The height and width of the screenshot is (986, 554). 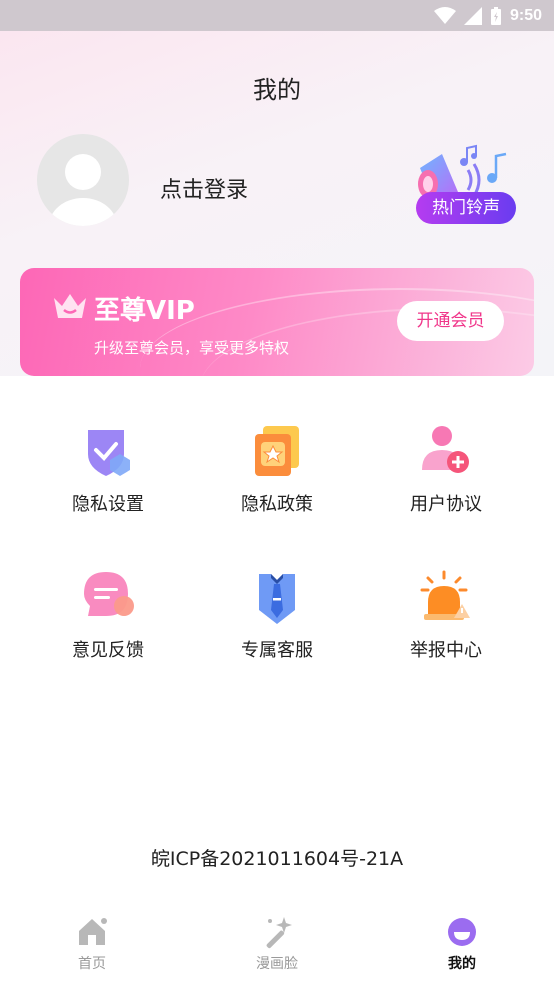 I want to click on vip-subtitle: 升级至尊会员，享受更多特权, so click(x=192, y=348).